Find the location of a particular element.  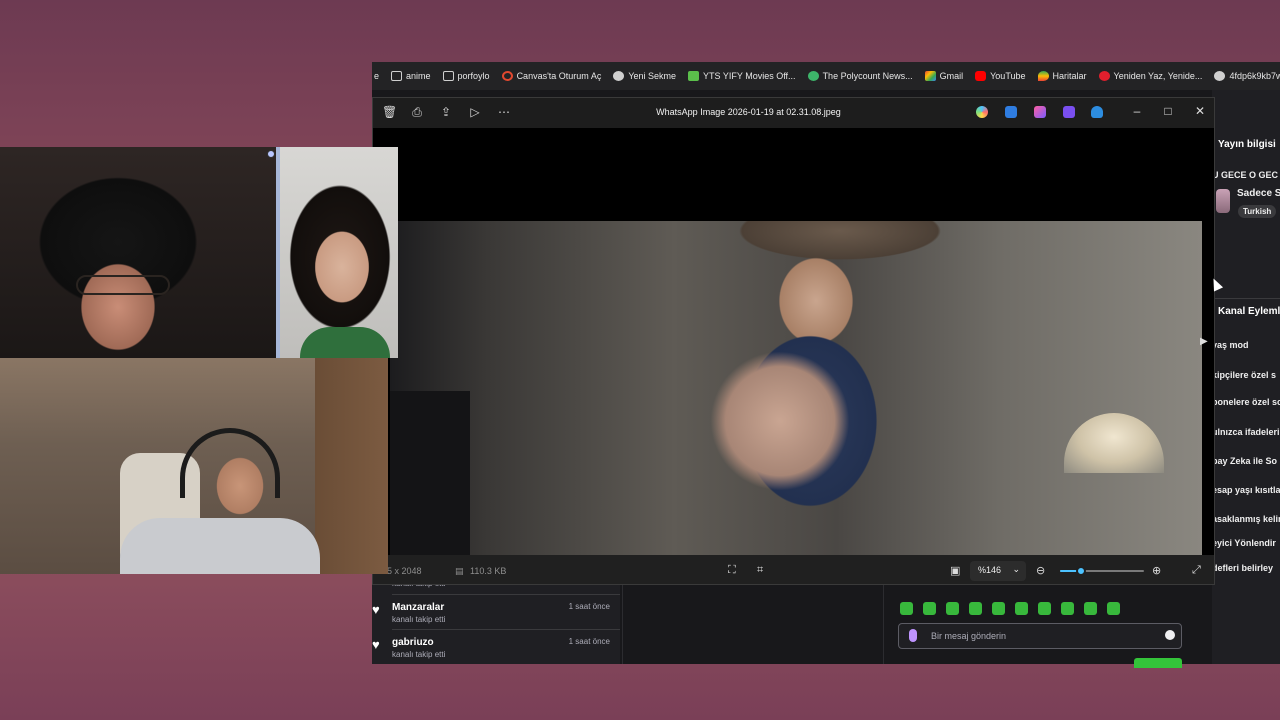

fullscreen-icon: ⤢ is located at coordinates (1196, 570).